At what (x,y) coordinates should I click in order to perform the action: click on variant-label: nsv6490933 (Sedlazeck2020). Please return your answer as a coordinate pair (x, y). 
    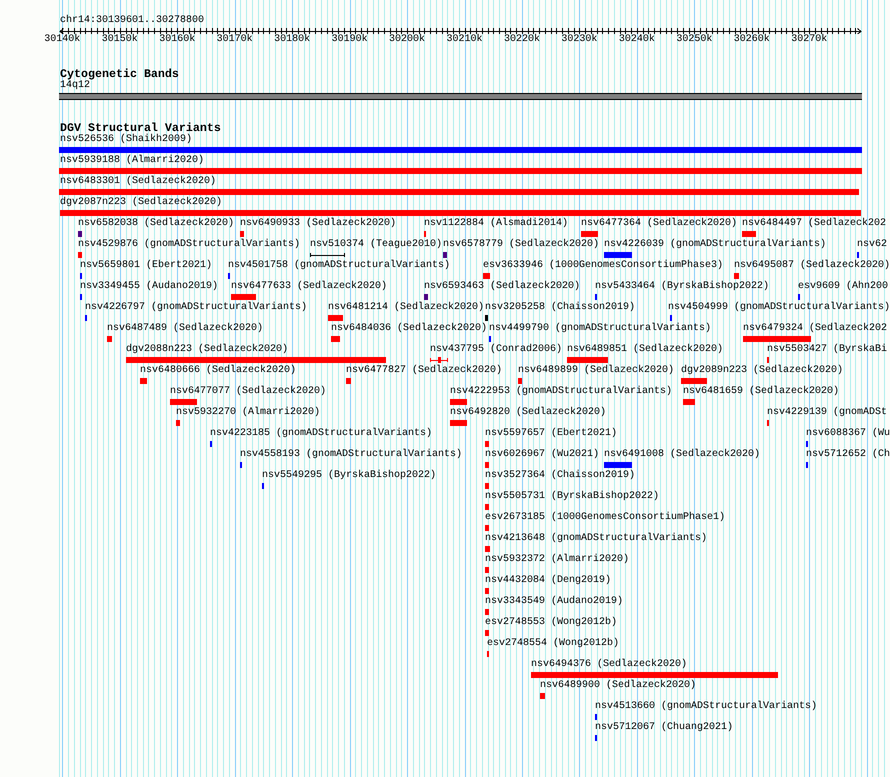
    Looking at the image, I should click on (318, 224).